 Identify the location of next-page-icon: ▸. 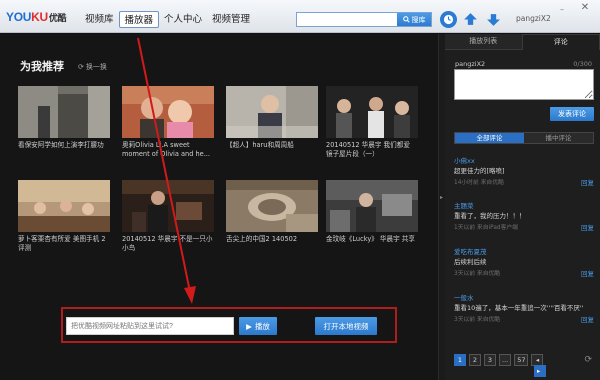
(540, 371).